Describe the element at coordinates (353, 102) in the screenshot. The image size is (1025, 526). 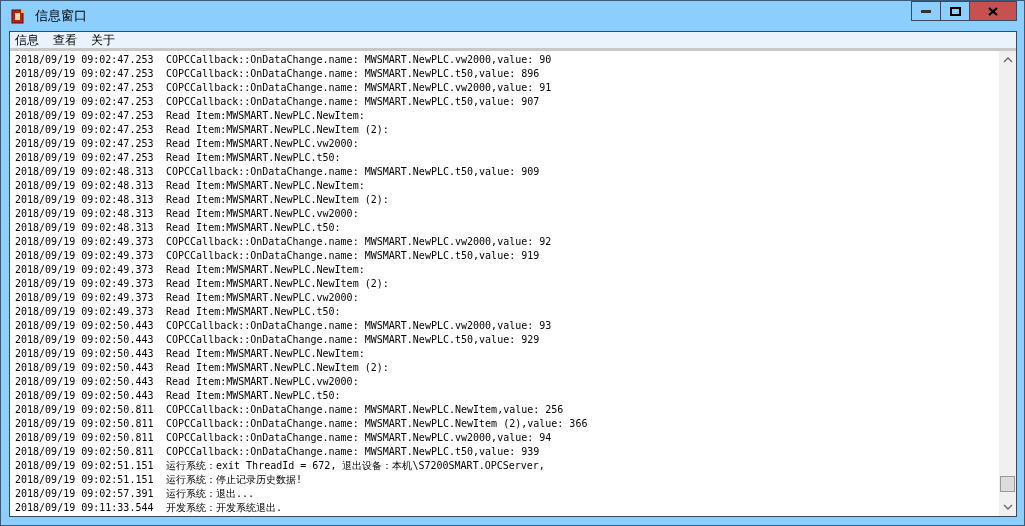
I see `log-message: COPCCallback::OnDataChange.name: MWSMART.NewPLC.t50,value: 907` at that location.